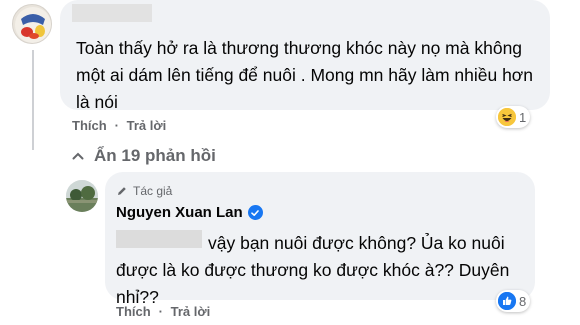  I want to click on author-name-row: Nguyen Xuan Lan, so click(189, 212).